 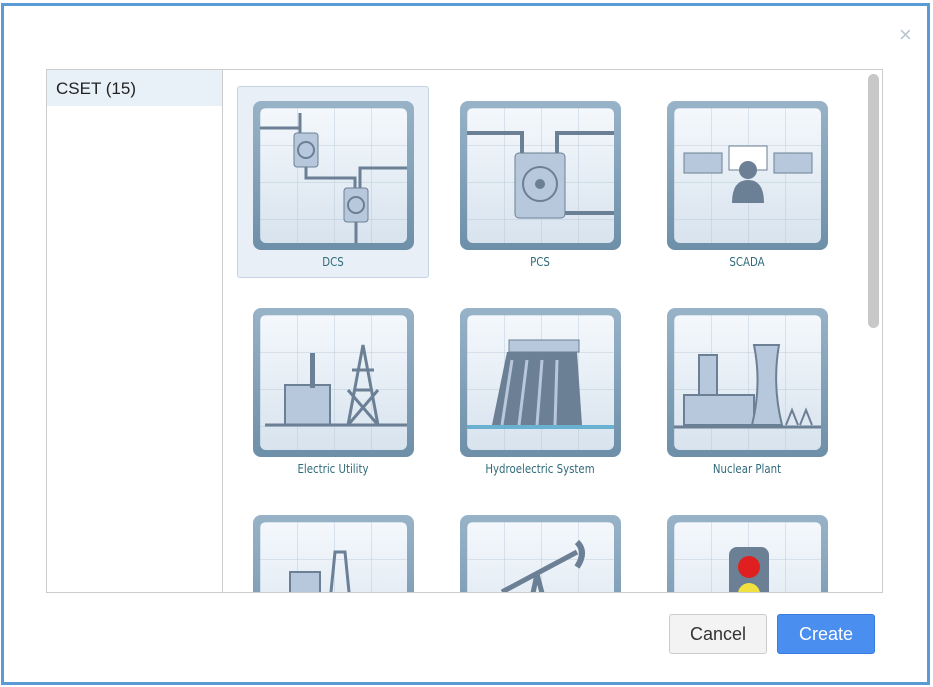 What do you see at coordinates (905, 35) in the screenshot?
I see `close-icon: ×` at bounding box center [905, 35].